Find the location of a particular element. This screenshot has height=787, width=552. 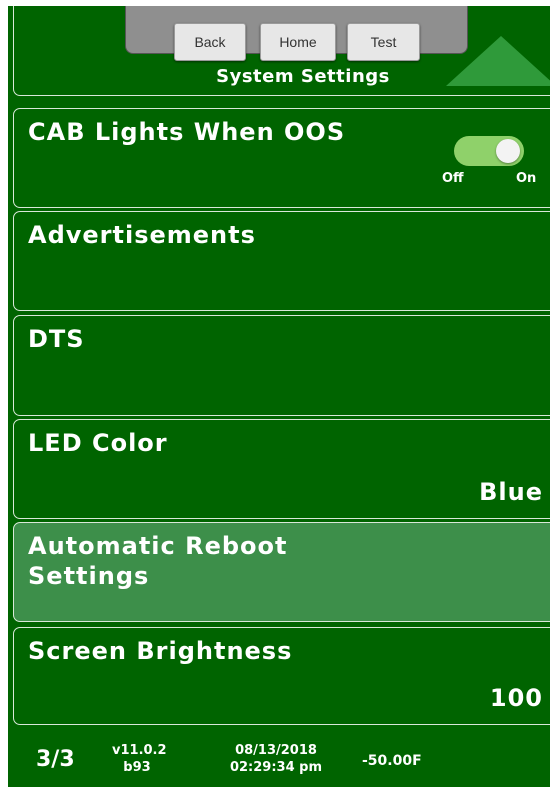

toggle-off-label: Off is located at coordinates (453, 178).